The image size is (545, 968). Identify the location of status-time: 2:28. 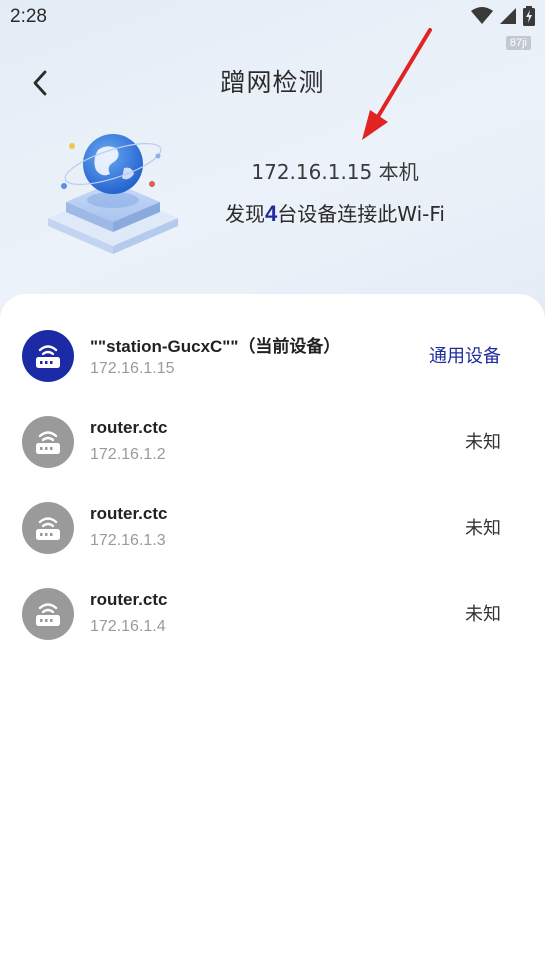
(28, 16).